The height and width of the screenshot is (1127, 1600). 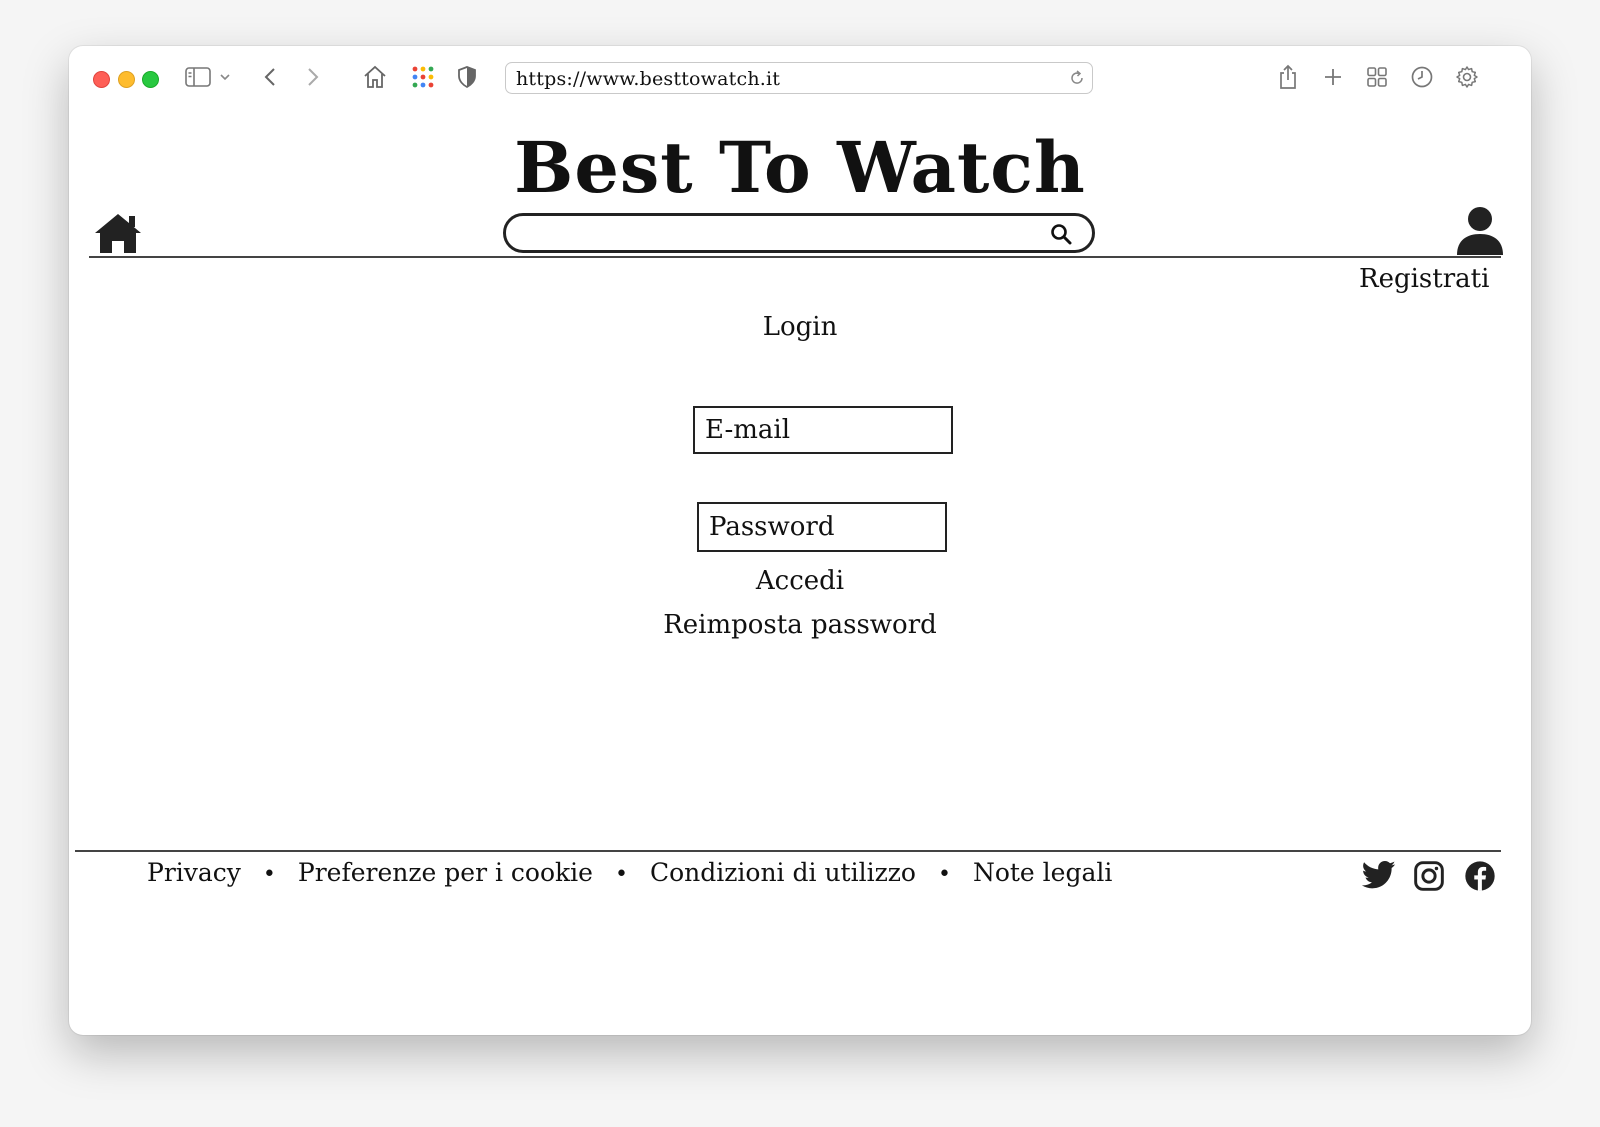 What do you see at coordinates (1480, 878) in the screenshot?
I see `facebook-icon` at bounding box center [1480, 878].